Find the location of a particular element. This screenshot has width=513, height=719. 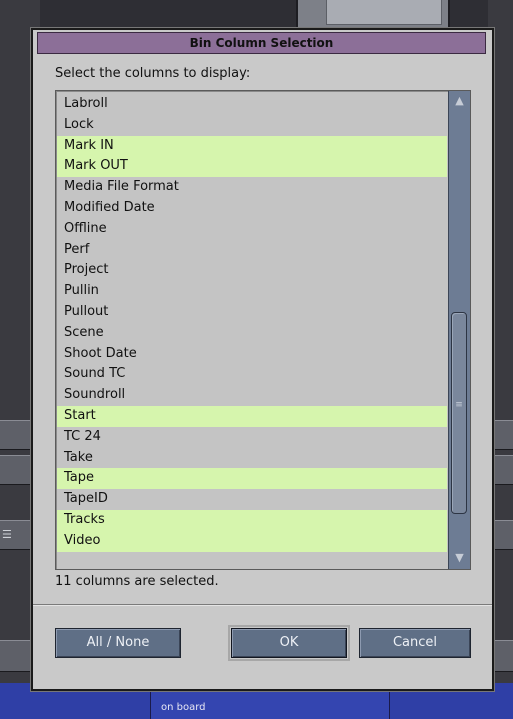

scroll-thumb: ≡ is located at coordinates (459, 413).